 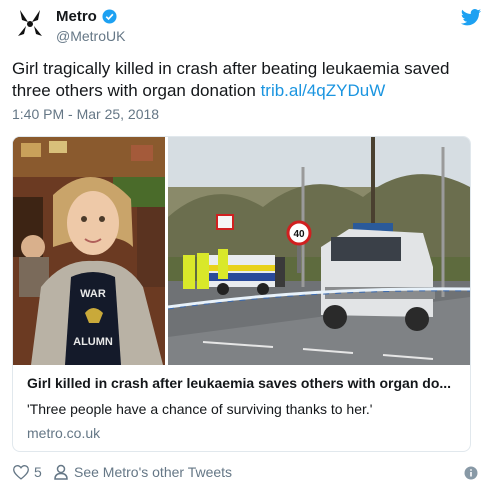 What do you see at coordinates (85, 114) in the screenshot?
I see `tweet-timestamp: 1:40 PM - Mar 25, 2018` at bounding box center [85, 114].